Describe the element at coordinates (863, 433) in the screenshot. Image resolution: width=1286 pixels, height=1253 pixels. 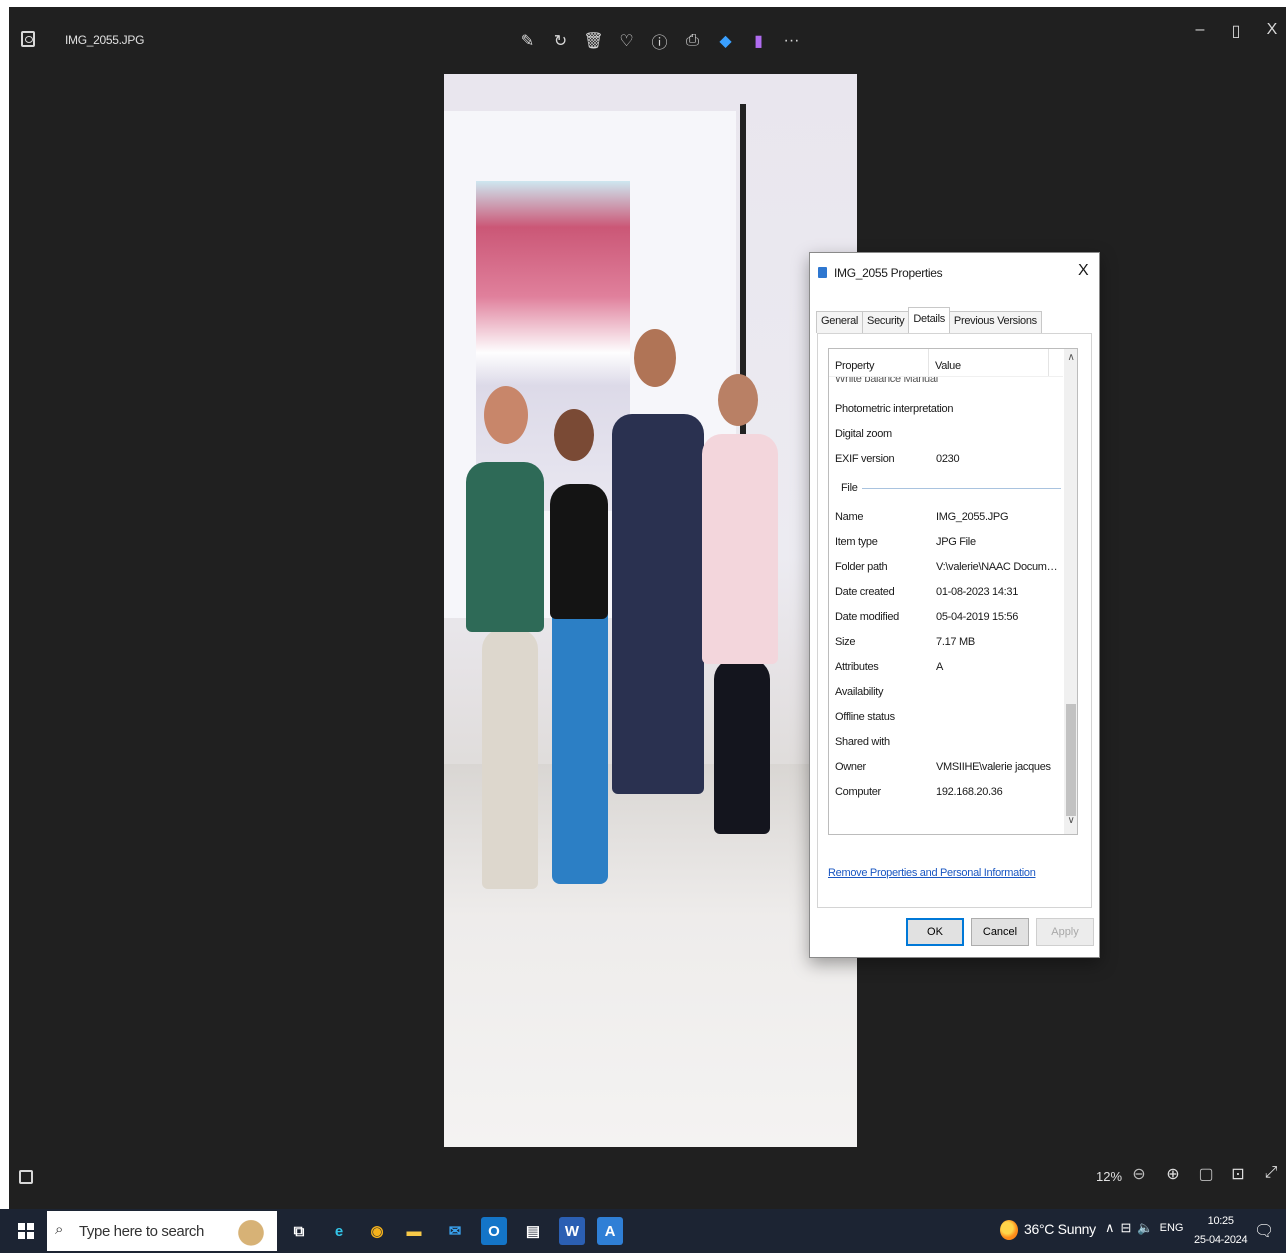
I see `property-name: Digital zoom` at that location.